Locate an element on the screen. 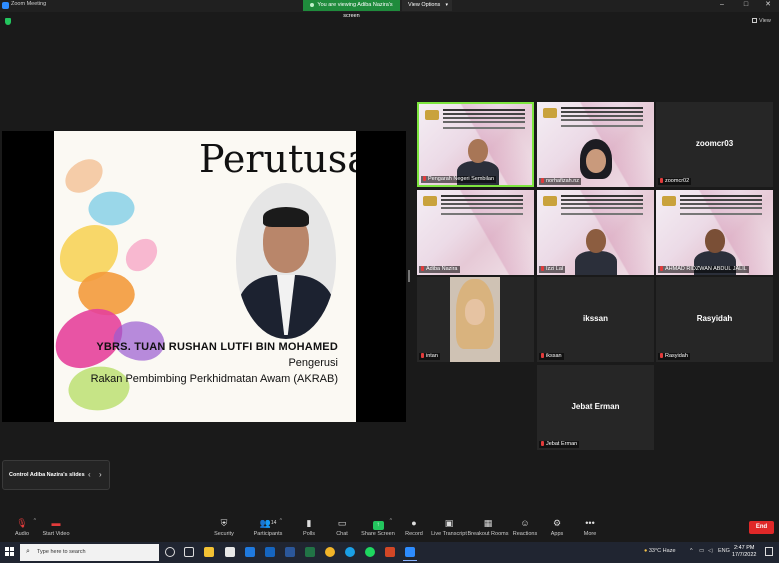 This screenshot has width=779, height=563. notification-icon is located at coordinates (769, 551).